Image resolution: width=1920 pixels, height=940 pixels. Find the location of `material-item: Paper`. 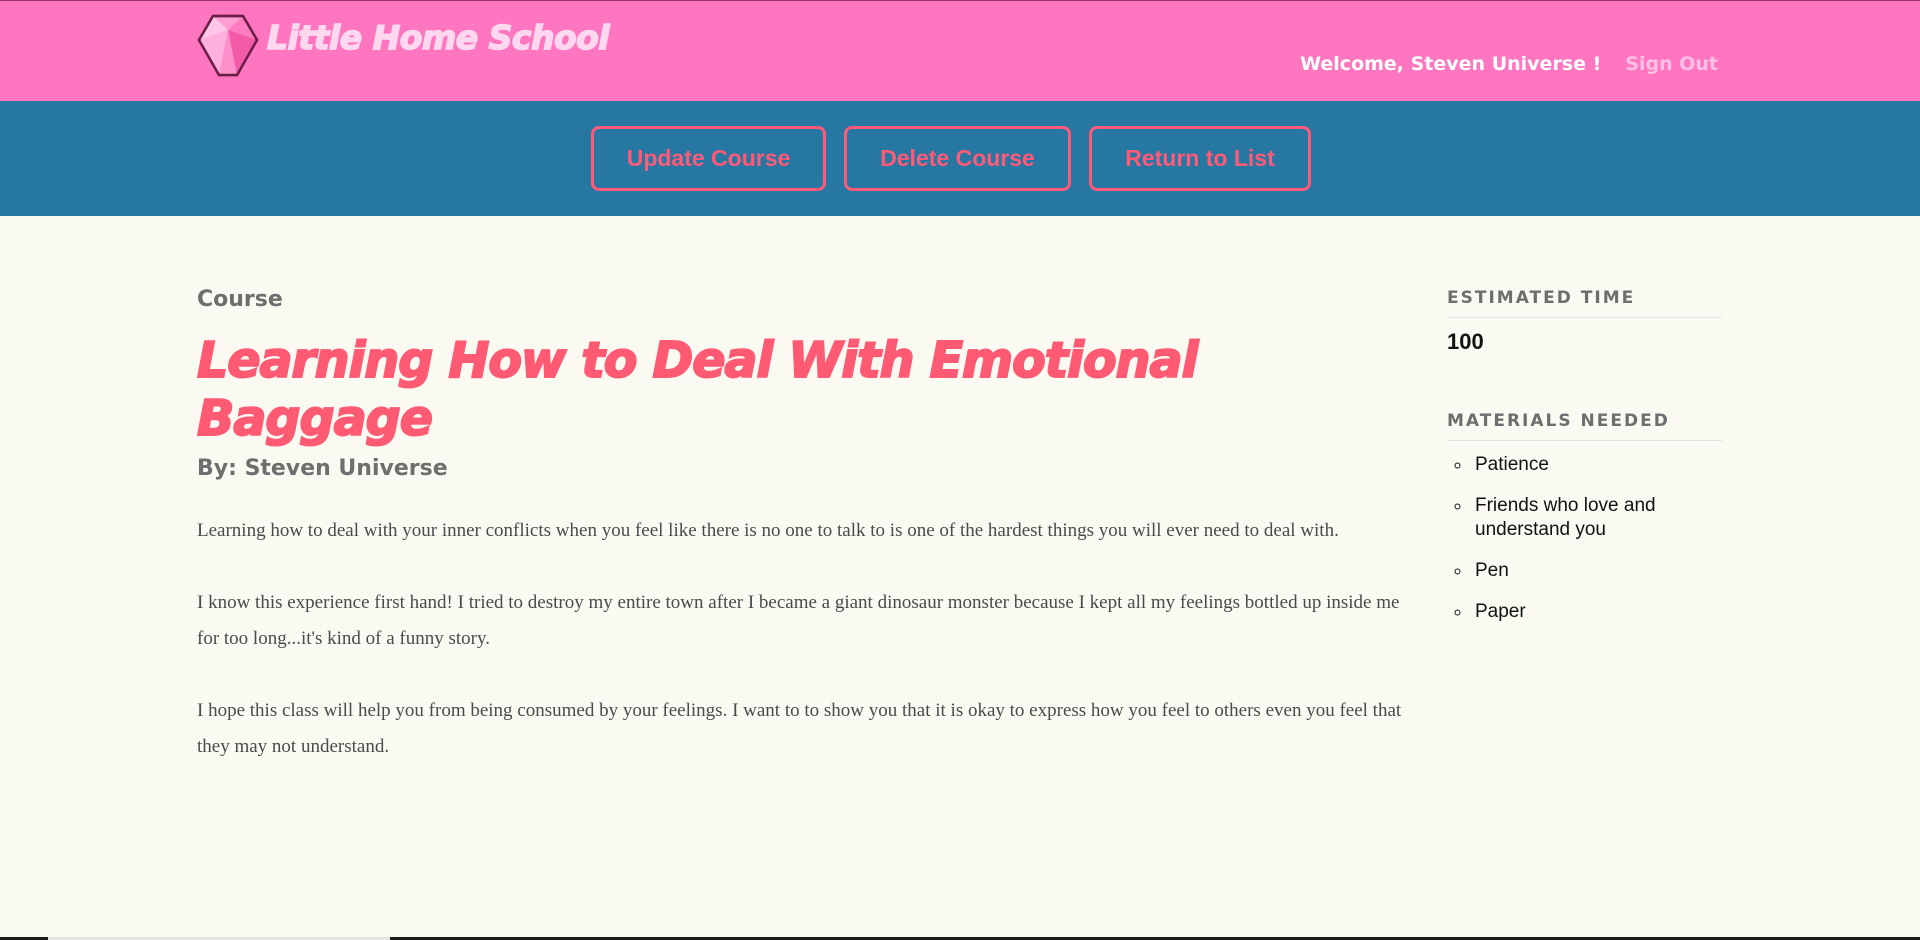

material-item: Paper is located at coordinates (1597, 612).